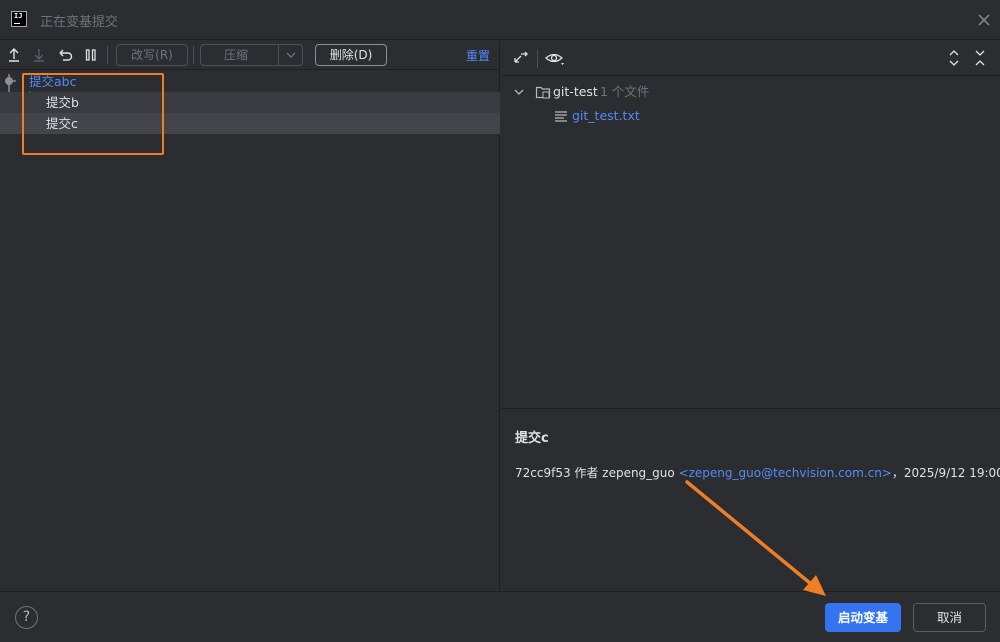 This screenshot has width=1000, height=642. What do you see at coordinates (863, 617) in the screenshot?
I see `start-rebase-button: 启动变基` at bounding box center [863, 617].